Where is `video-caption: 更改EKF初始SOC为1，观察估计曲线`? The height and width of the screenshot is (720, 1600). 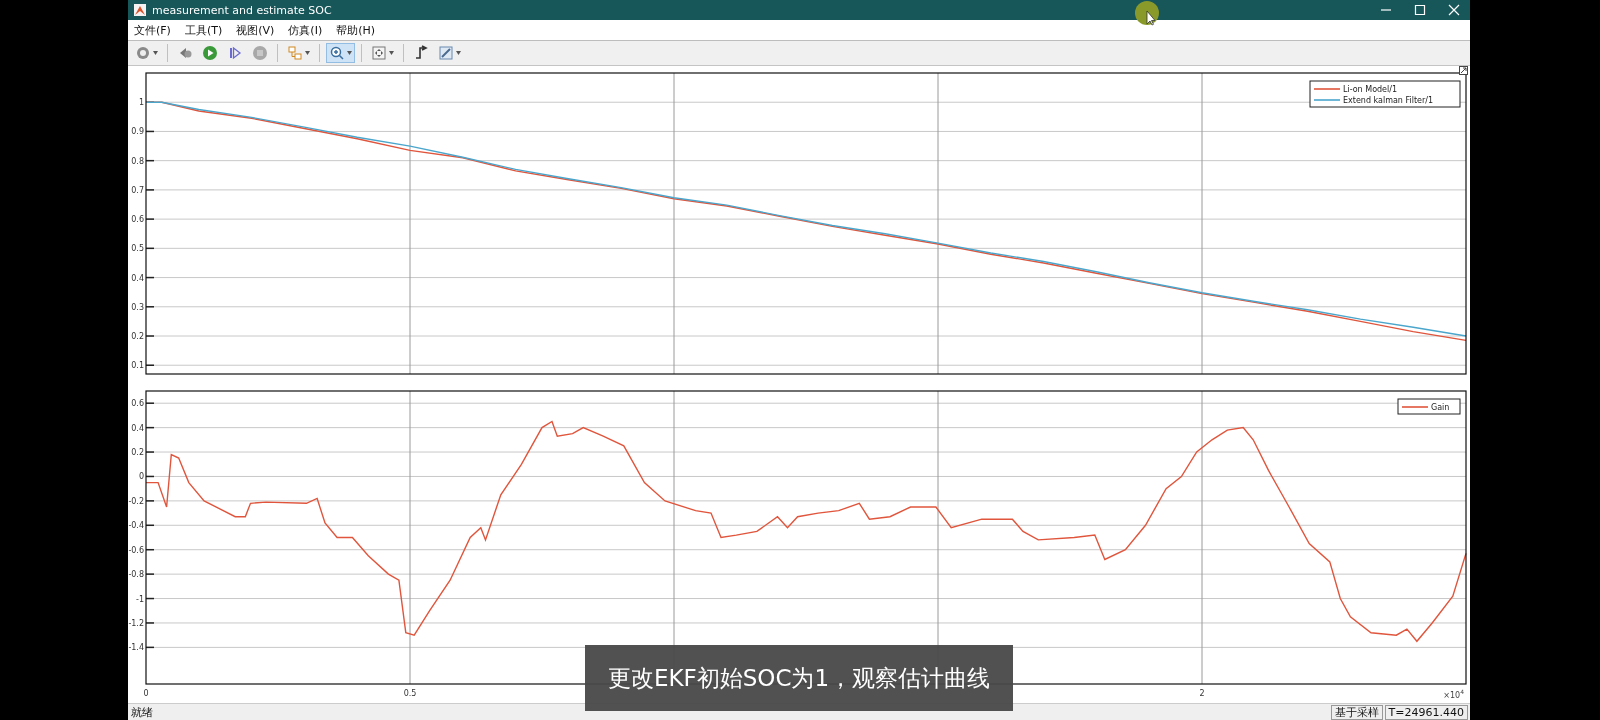 video-caption: 更改EKF初始SOC为1，观察估计曲线 is located at coordinates (799, 678).